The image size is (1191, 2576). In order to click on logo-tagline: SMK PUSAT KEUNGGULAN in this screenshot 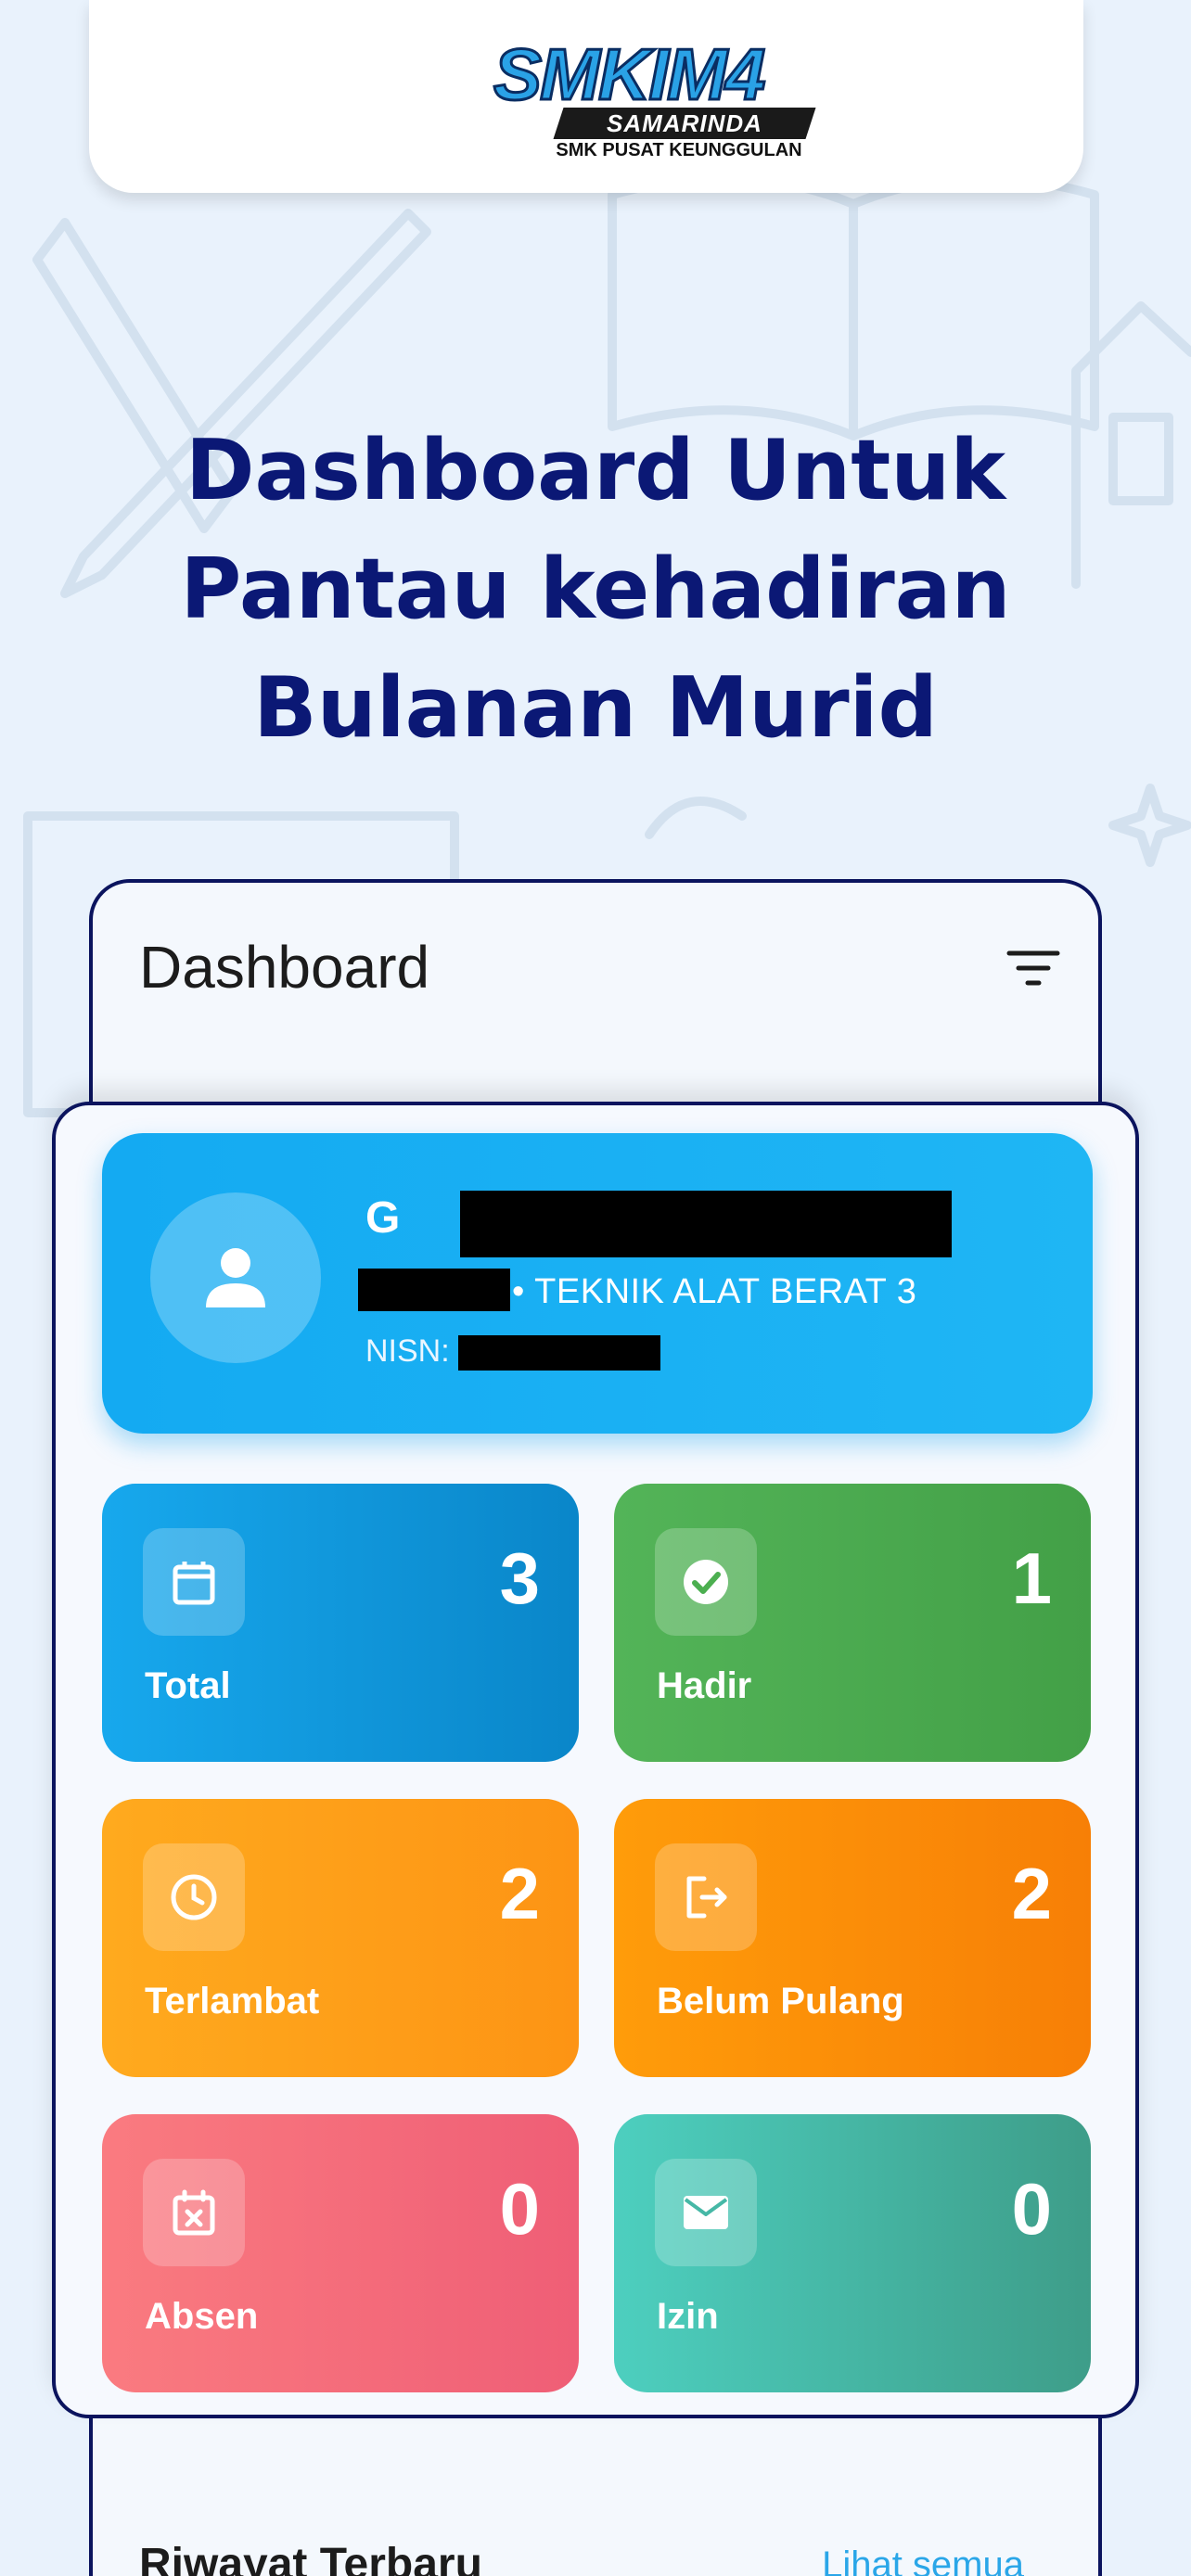, I will do `click(679, 150)`.